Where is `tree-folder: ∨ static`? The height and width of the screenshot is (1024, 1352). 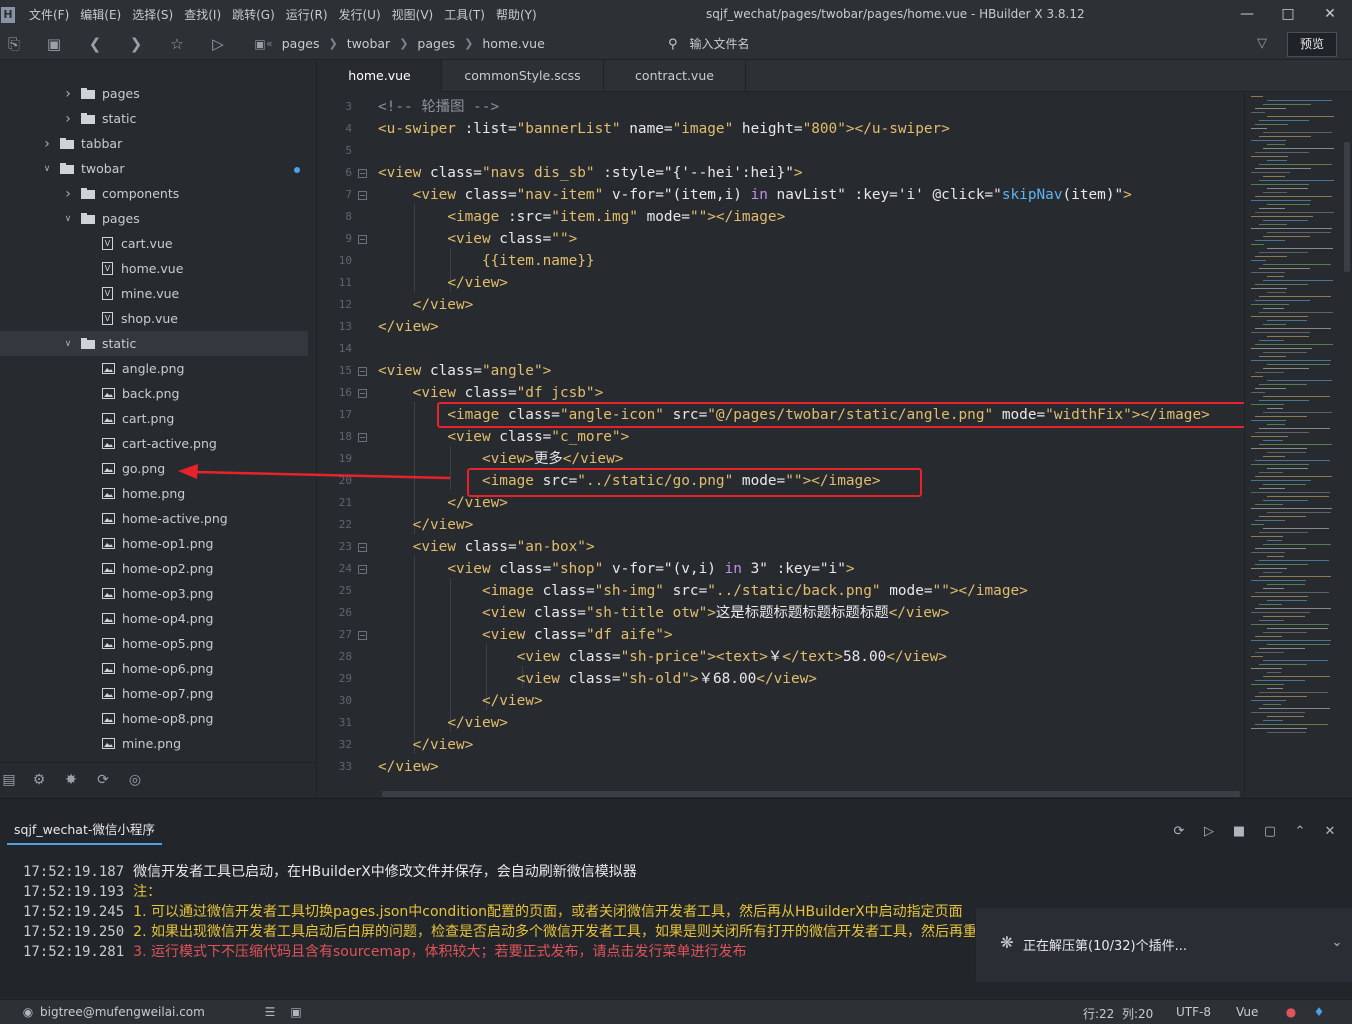
tree-folder: ∨ static is located at coordinates (154, 343).